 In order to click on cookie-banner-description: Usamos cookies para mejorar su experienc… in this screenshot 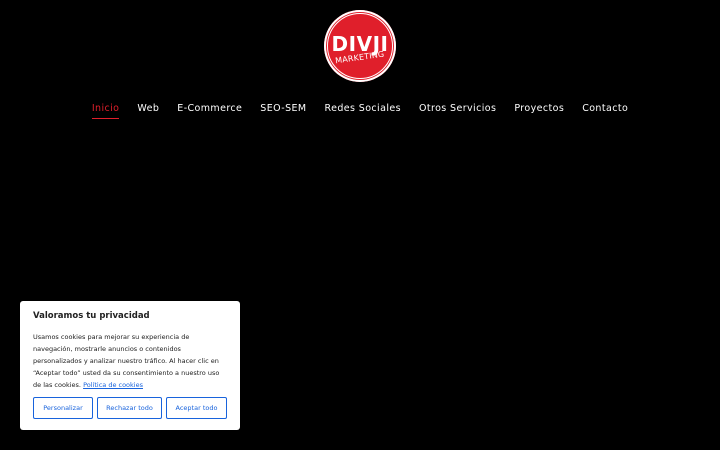, I will do `click(131, 361)`.